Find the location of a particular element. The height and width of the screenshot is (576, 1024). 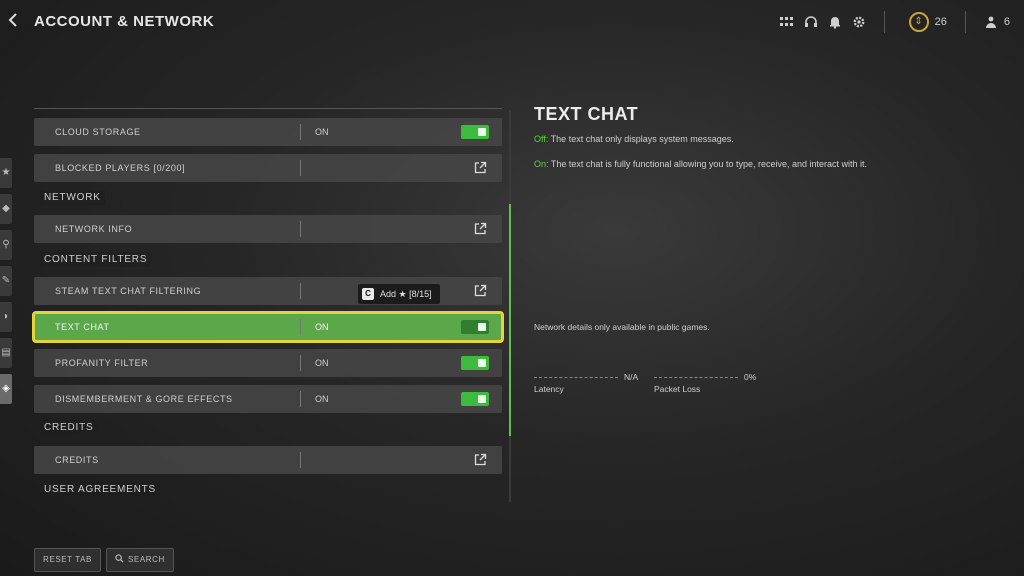

search-icon is located at coordinates (119, 558).